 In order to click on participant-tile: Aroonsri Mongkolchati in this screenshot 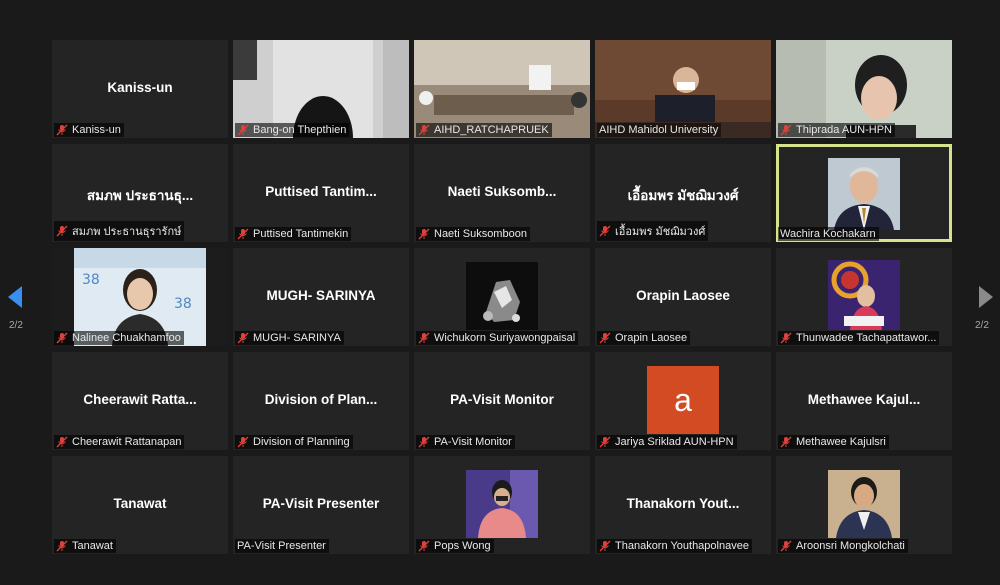, I will do `click(864, 505)`.